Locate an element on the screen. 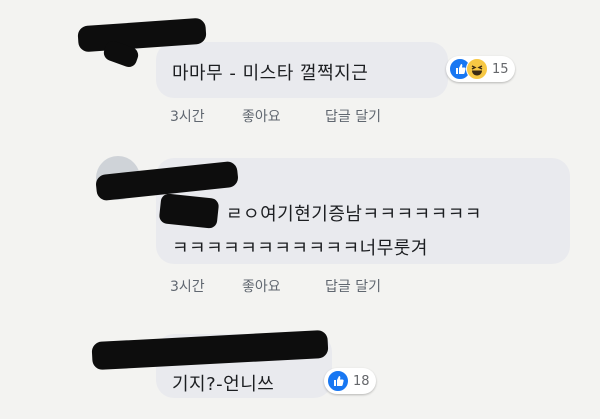 This screenshot has height=419, width=600. reaction-summary: 15 is located at coordinates (480, 69).